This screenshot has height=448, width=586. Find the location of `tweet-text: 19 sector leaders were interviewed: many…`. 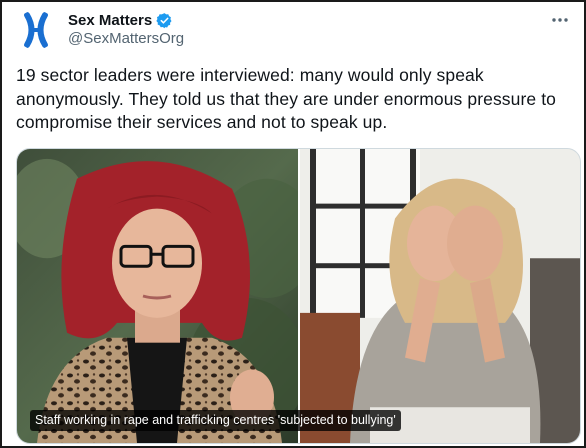

tweet-text: 19 sector leaders were interviewed: many… is located at coordinates (286, 98).